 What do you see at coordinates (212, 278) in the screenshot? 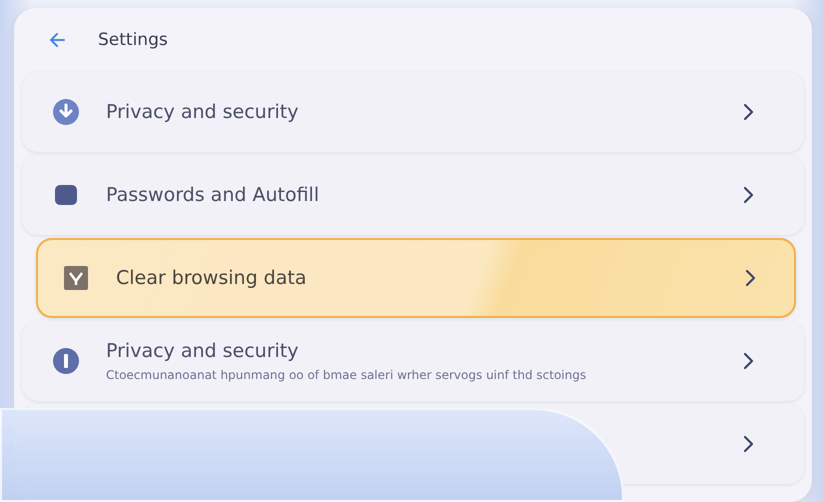
I see `item-label: Clear browsing data` at bounding box center [212, 278].